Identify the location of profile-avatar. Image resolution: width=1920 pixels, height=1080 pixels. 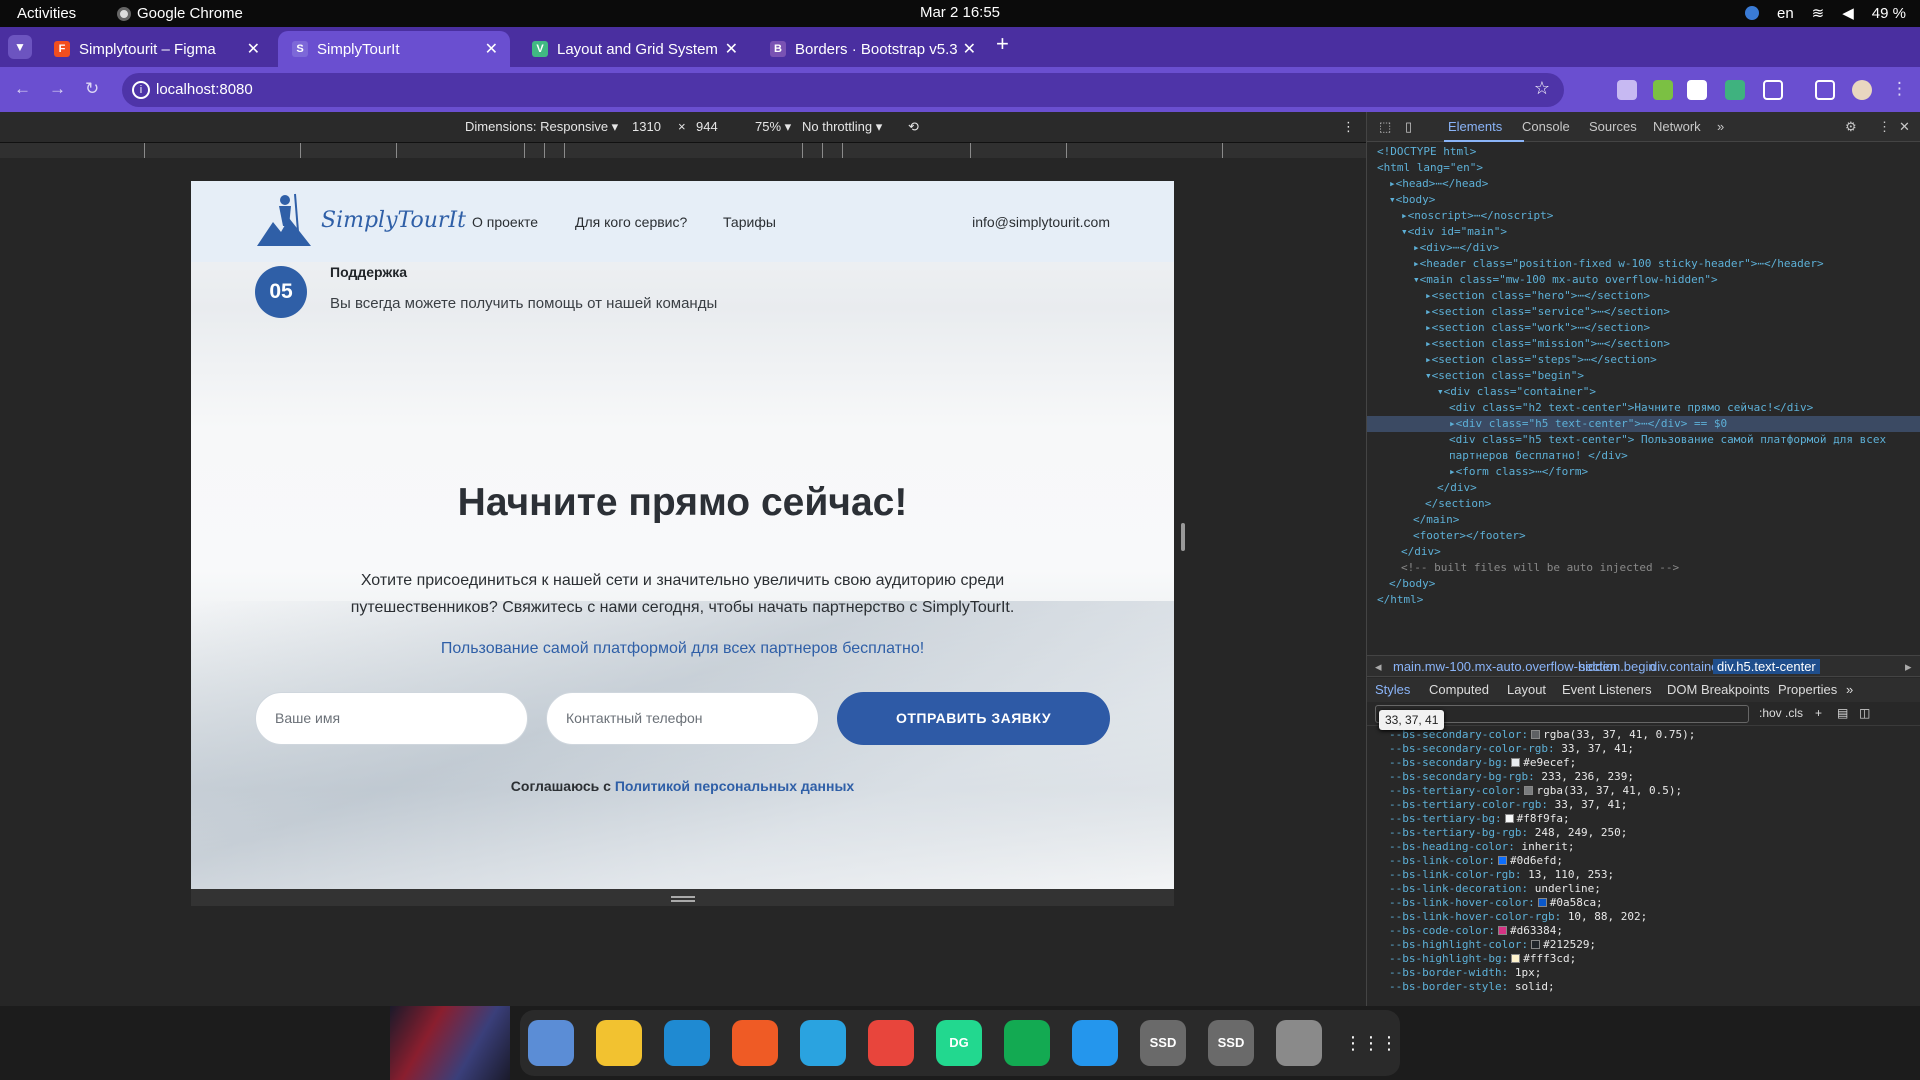
(1862, 90).